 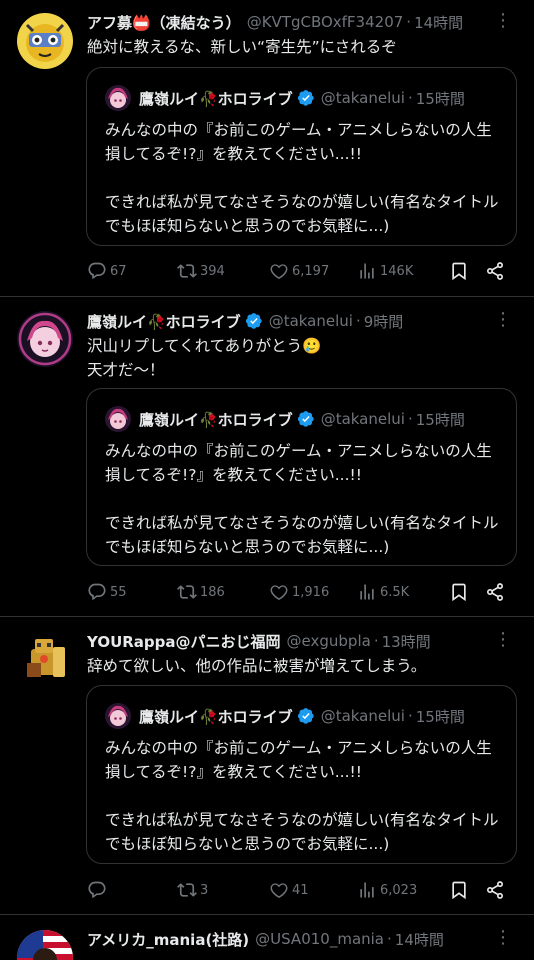 What do you see at coordinates (329, 641) in the screenshot?
I see `user-handle: @exgubpla` at bounding box center [329, 641].